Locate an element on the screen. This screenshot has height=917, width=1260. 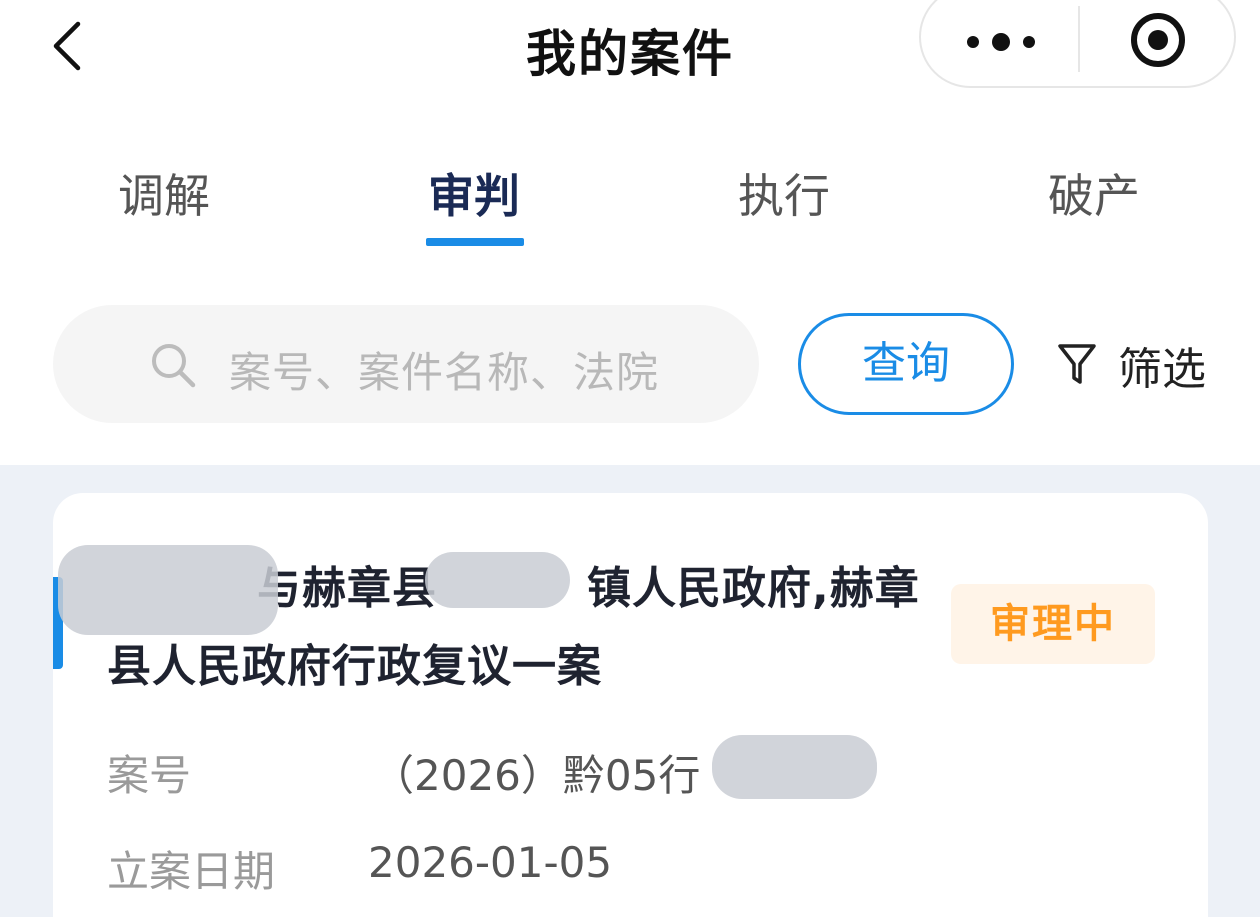
active-tab-indicator is located at coordinates (475, 242).